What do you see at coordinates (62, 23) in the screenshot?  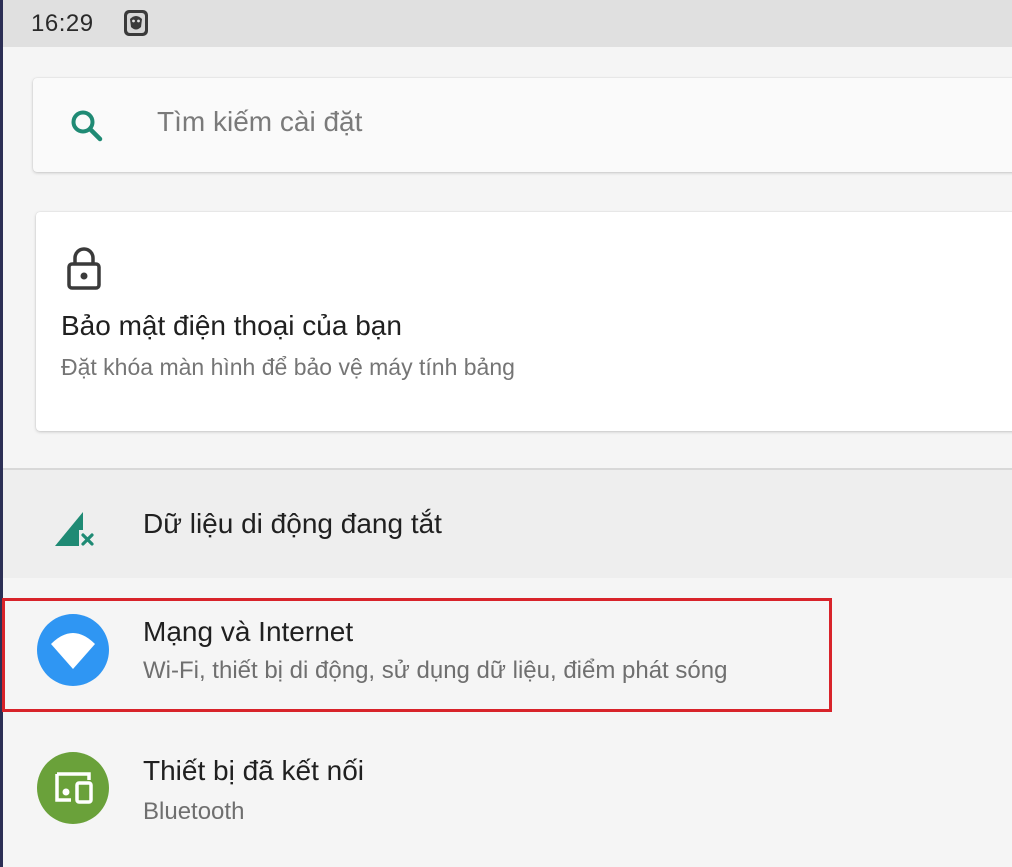 I see `status-time: 16:29` at bounding box center [62, 23].